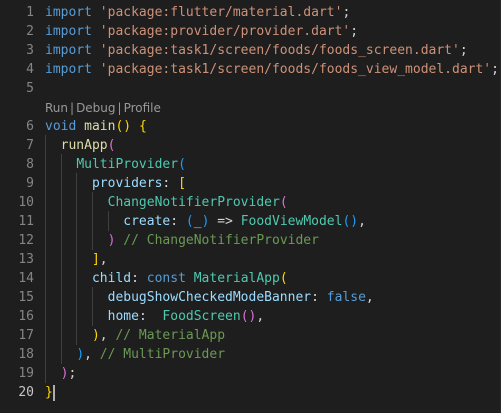  Describe the element at coordinates (123, 316) in the screenshot. I see `code-token: home` at that location.